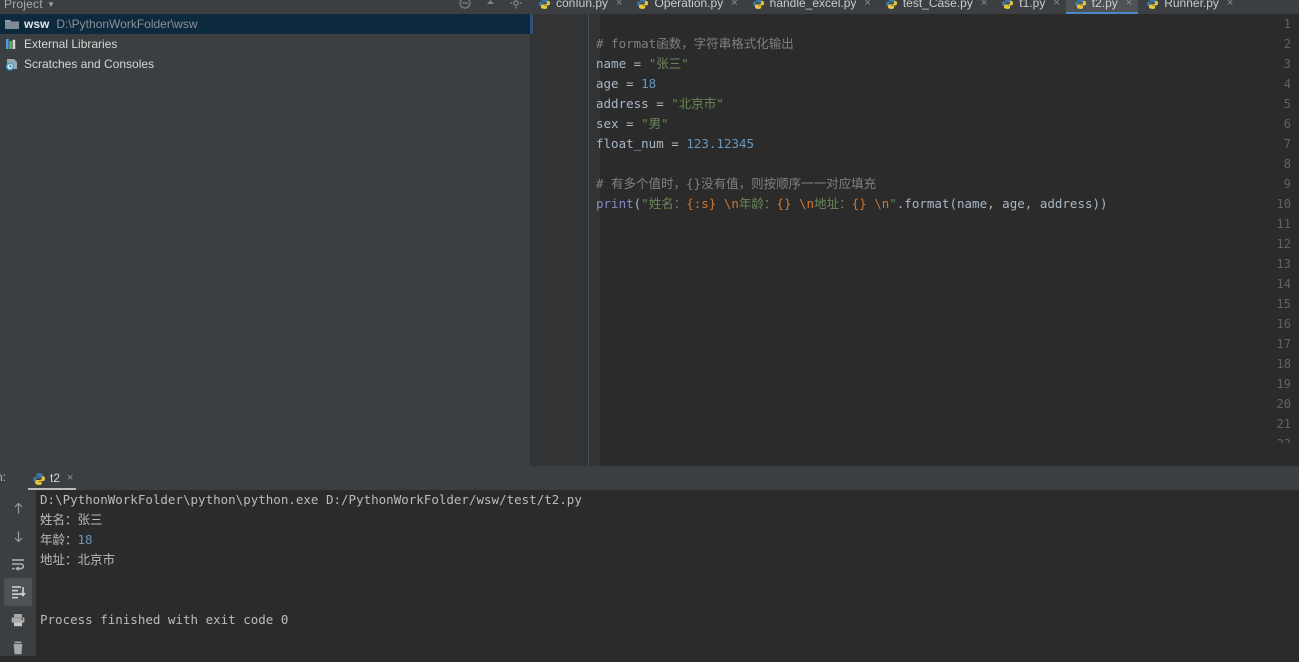  I want to click on gutter-divider, so click(588, 240).